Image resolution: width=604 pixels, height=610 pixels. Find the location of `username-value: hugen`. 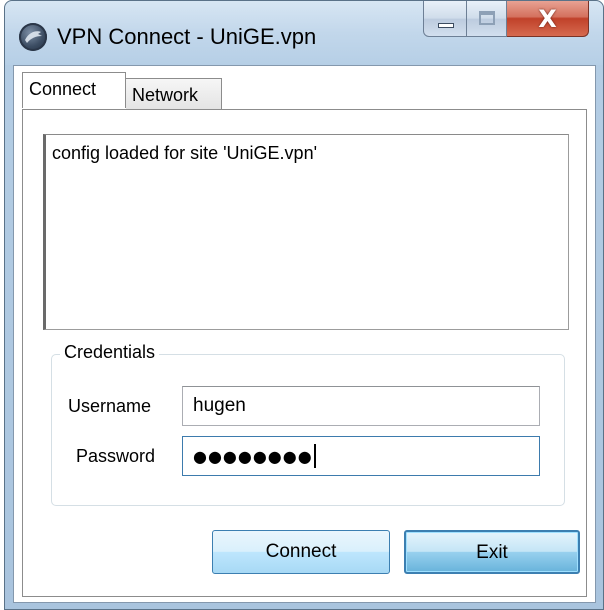

username-value: hugen is located at coordinates (219, 405).